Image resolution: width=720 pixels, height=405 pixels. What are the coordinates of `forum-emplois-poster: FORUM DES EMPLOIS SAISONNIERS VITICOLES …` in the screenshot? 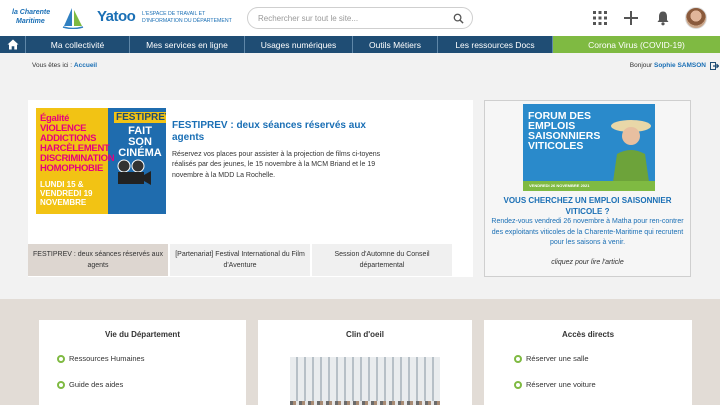 It's located at (589, 147).